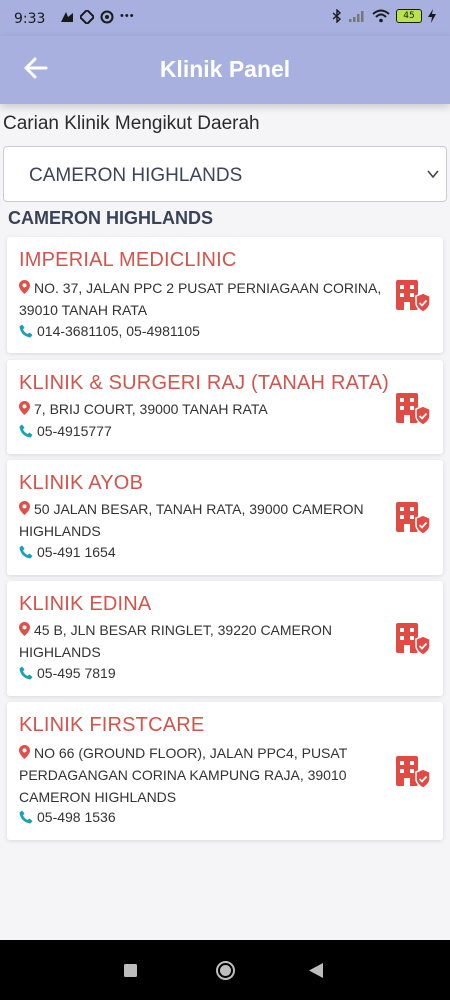  What do you see at coordinates (83, 310) in the screenshot?
I see `address-line: 39010 TANAH RATA` at bounding box center [83, 310].